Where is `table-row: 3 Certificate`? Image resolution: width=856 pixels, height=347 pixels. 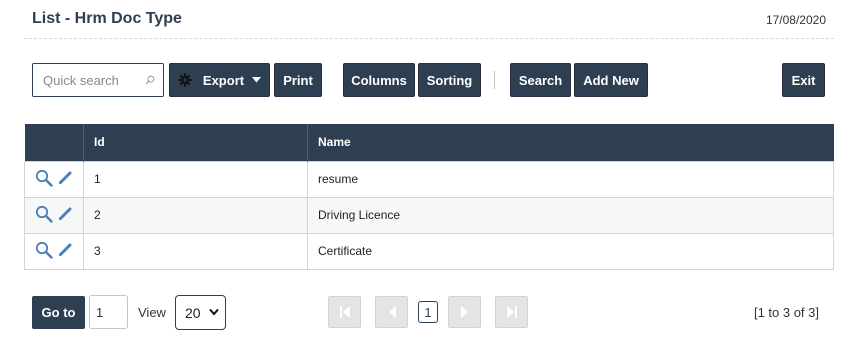 table-row: 3 Certificate is located at coordinates (429, 251).